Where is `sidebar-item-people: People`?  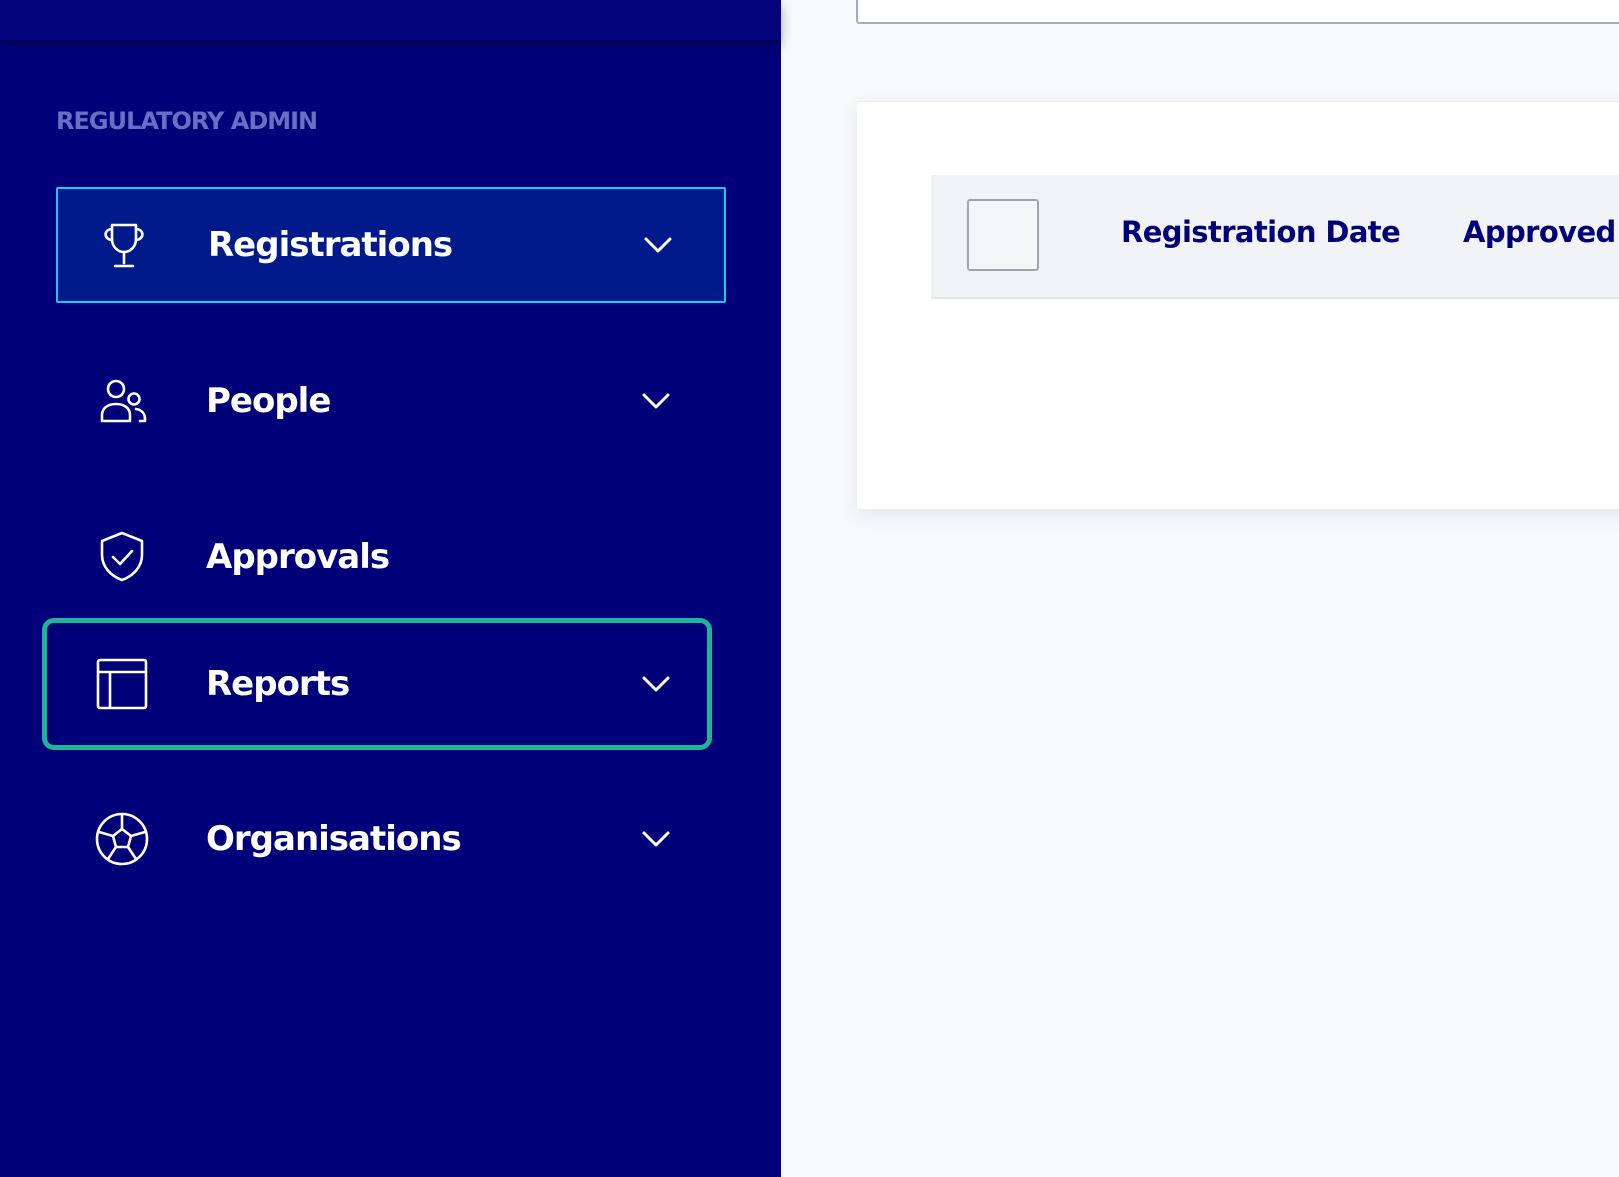 sidebar-item-people: People is located at coordinates (391, 401).